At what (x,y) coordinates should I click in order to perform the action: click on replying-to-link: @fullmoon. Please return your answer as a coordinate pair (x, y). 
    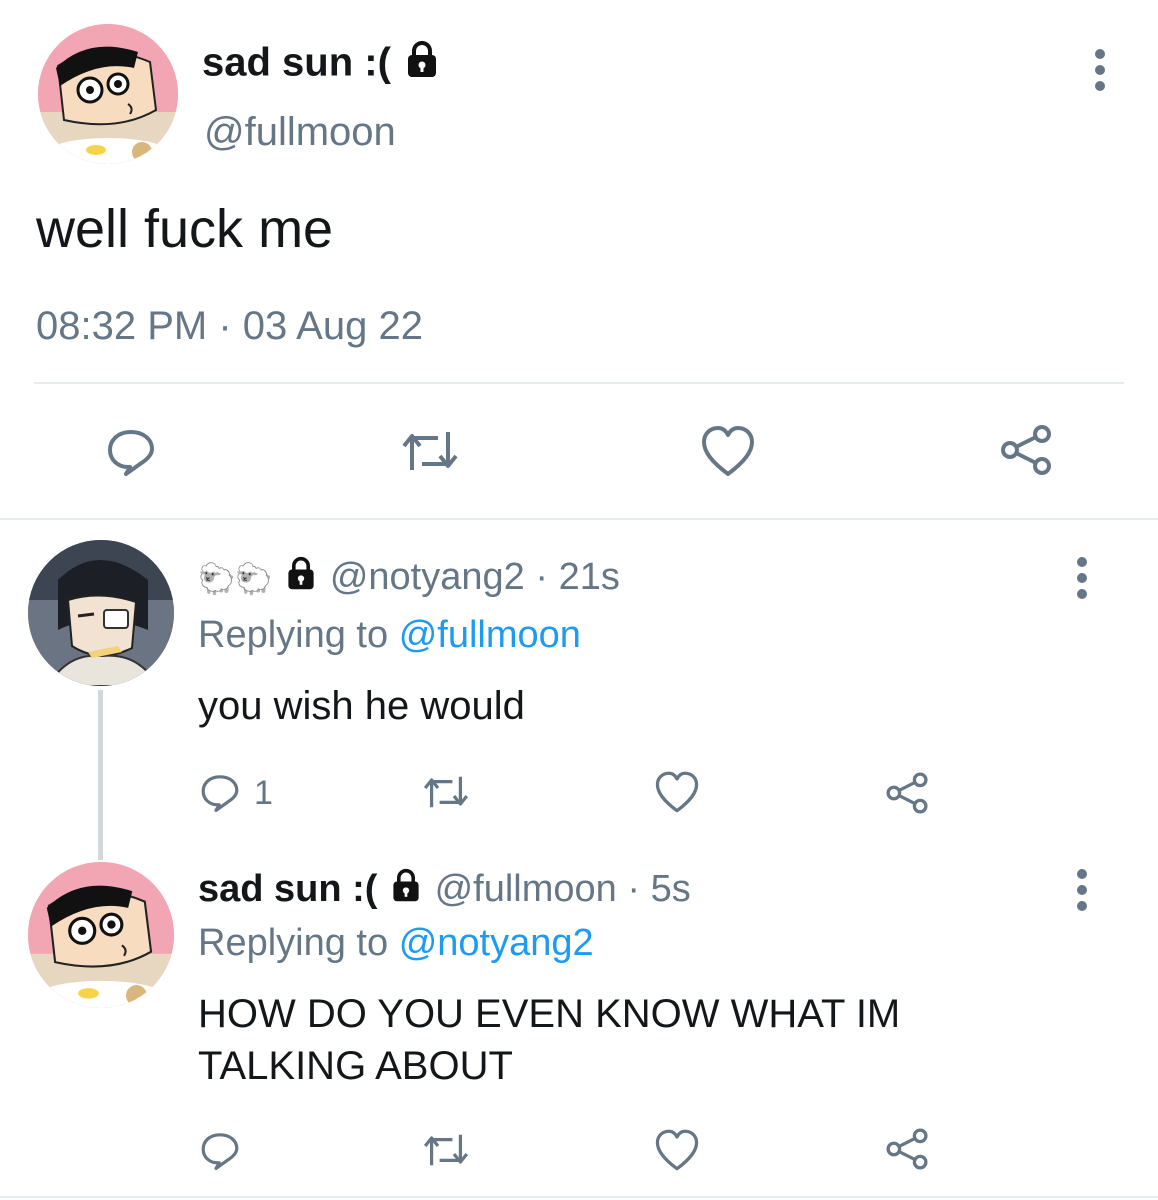
    Looking at the image, I should click on (490, 635).